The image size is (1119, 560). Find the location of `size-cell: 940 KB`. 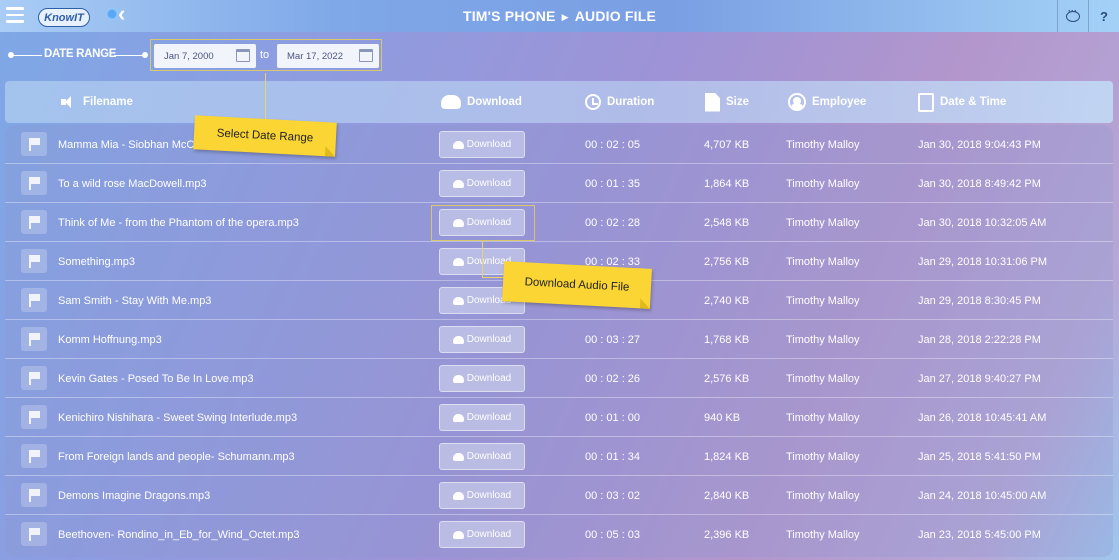

size-cell: 940 KB is located at coordinates (722, 417).